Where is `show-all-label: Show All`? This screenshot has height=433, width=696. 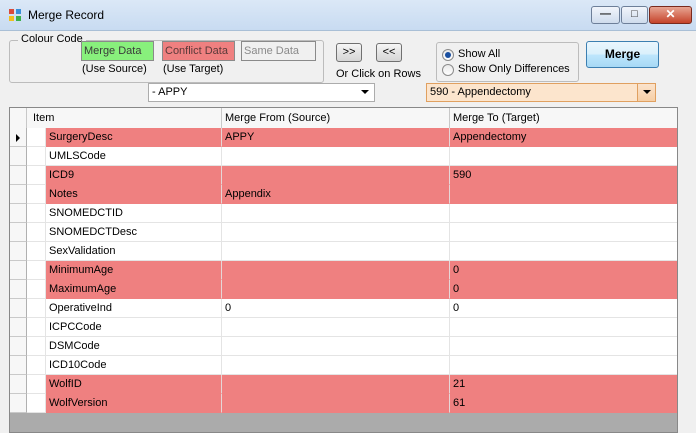
show-all-label: Show All is located at coordinates (479, 54).